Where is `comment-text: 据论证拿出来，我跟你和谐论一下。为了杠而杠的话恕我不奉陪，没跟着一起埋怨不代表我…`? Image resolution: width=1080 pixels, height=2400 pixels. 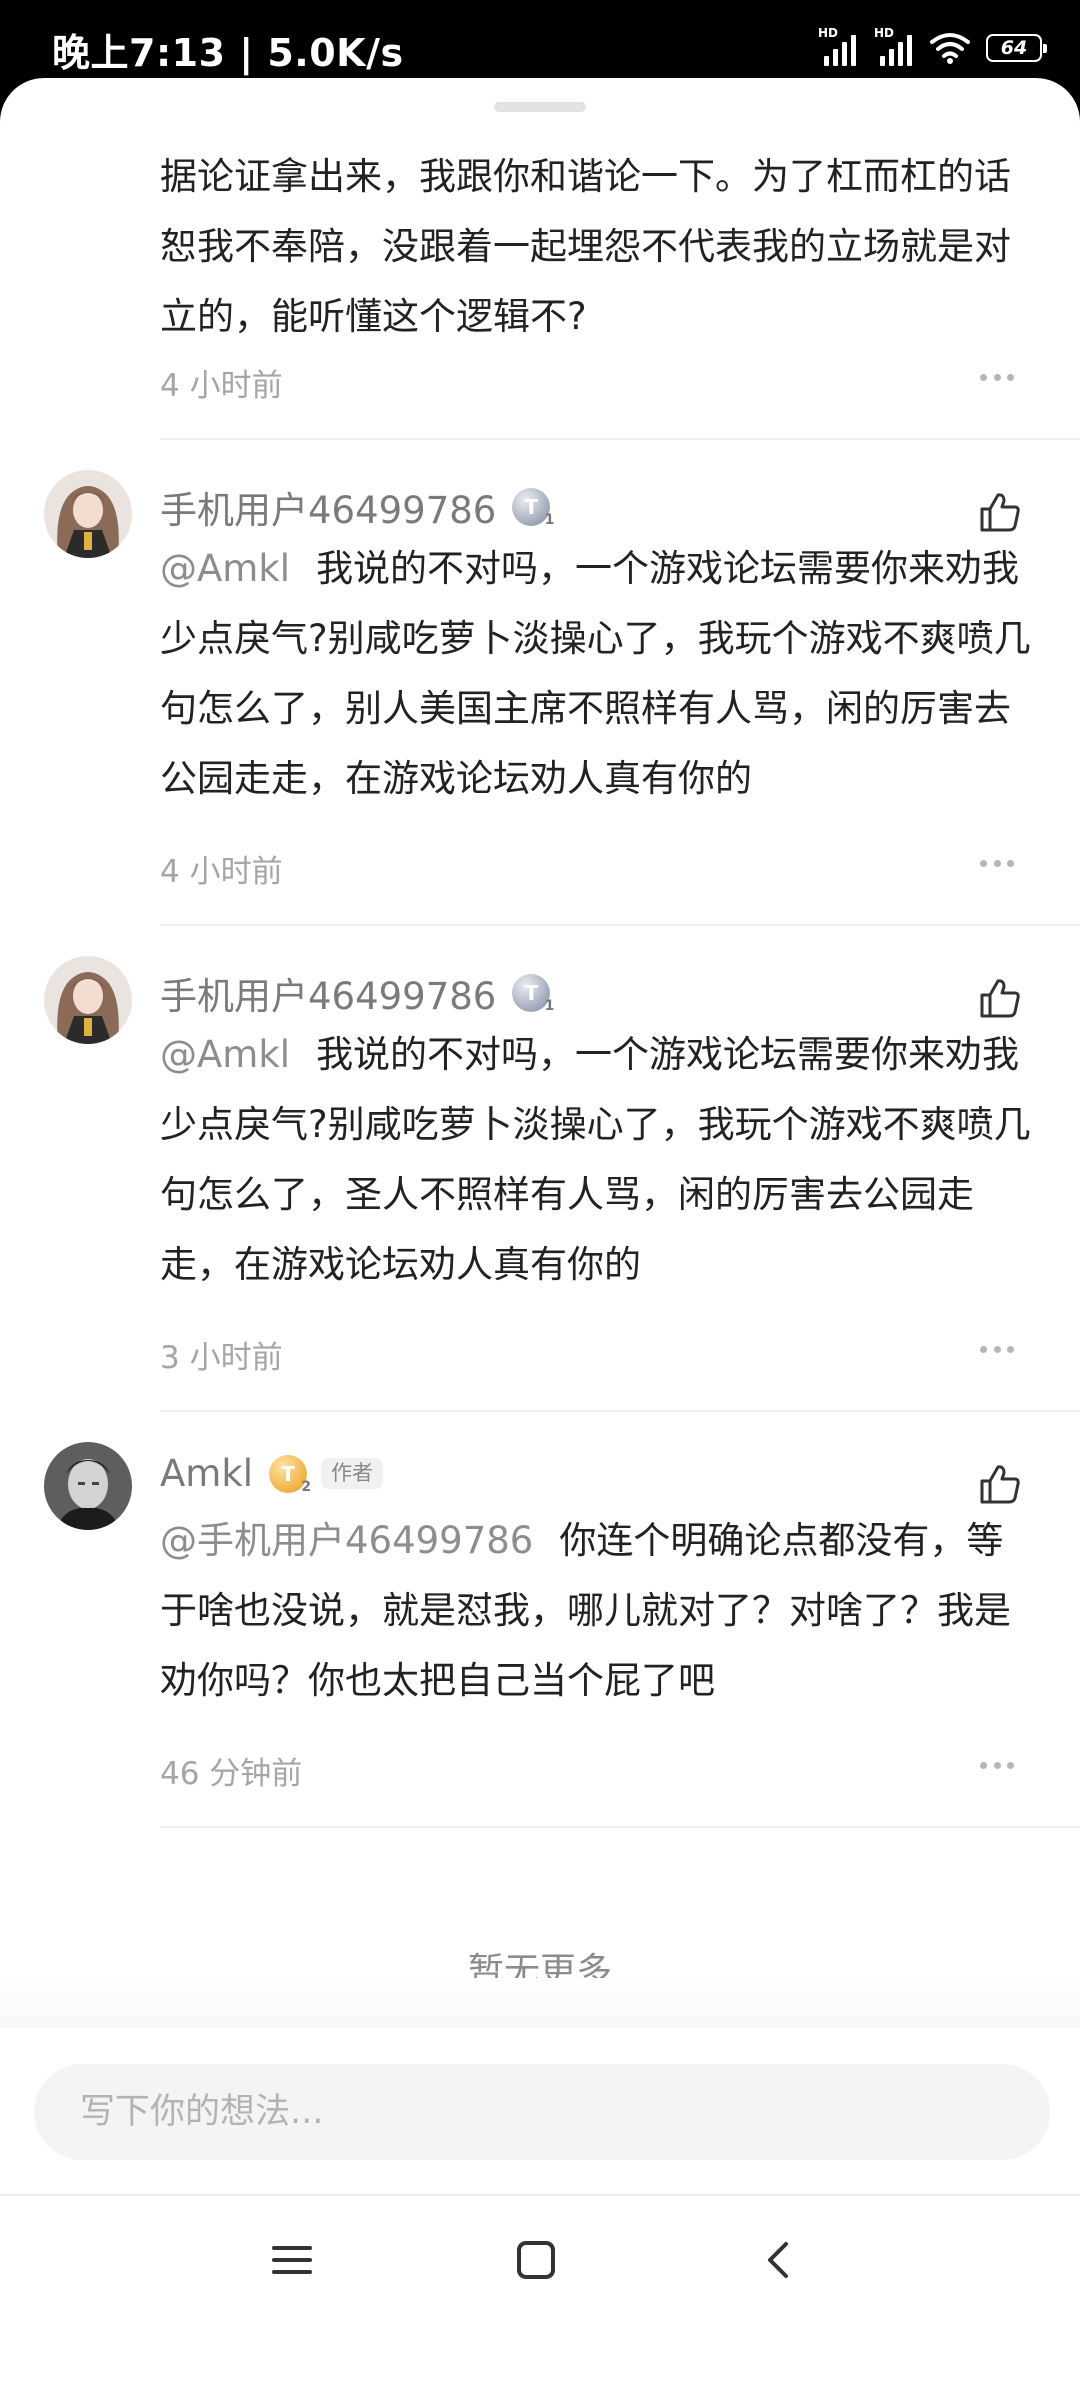
comment-text: 据论证拿出来，我跟你和谐论一下。为了杠而杠的话恕我不奉陪，没跟着一起埋怨不代表我… is located at coordinates (585, 246).